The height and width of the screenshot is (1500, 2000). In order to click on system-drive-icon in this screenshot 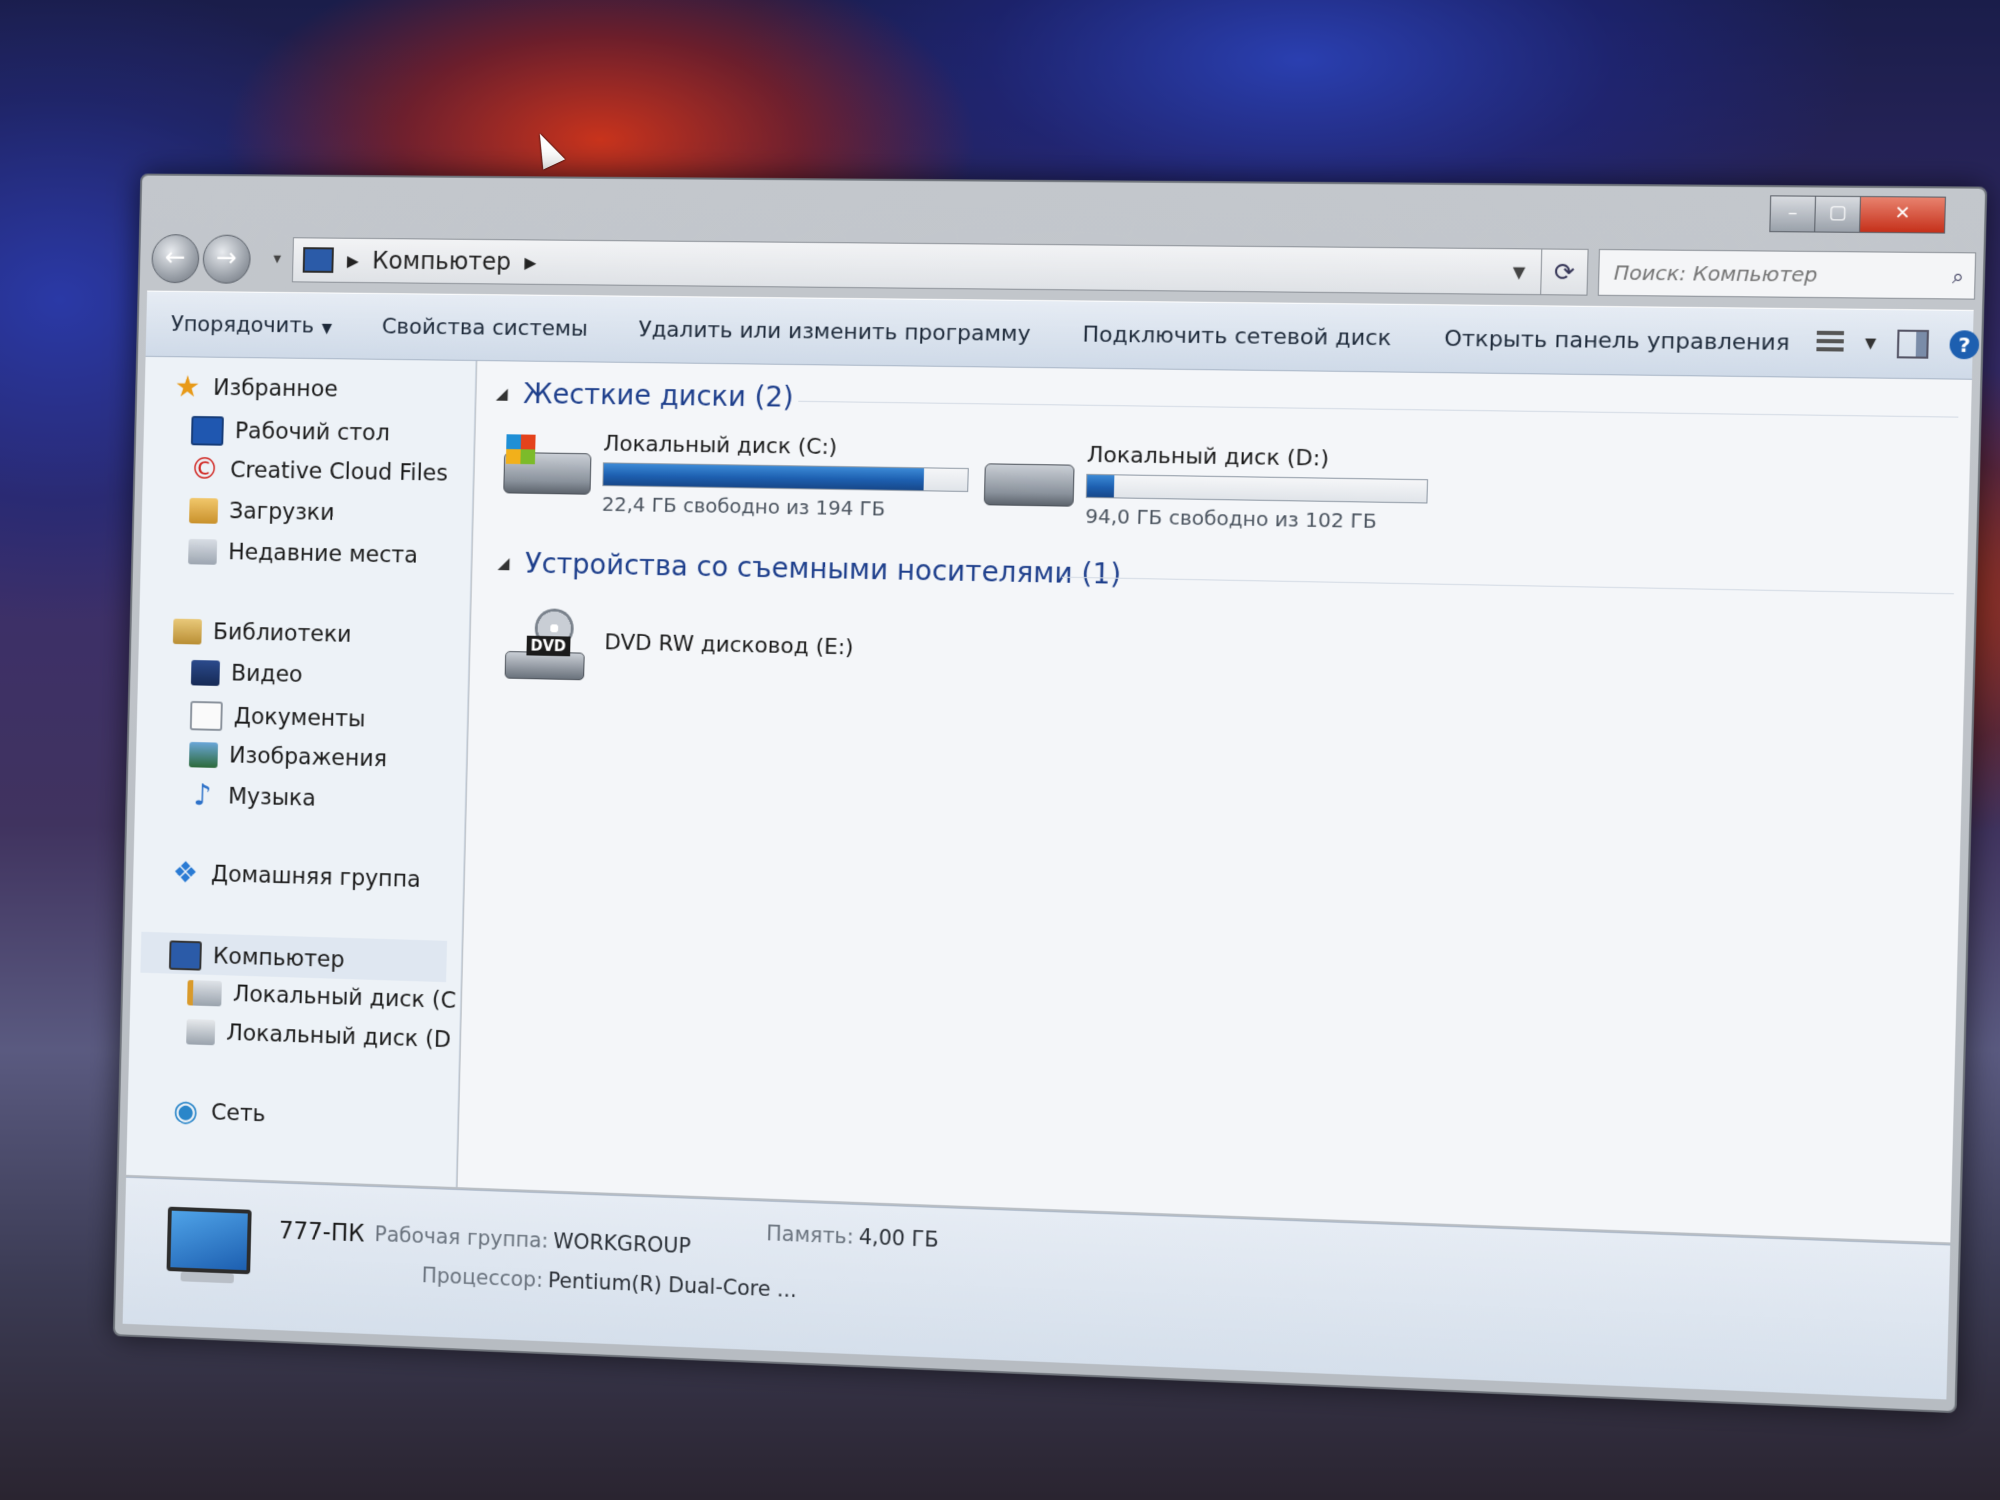, I will do `click(547, 463)`.